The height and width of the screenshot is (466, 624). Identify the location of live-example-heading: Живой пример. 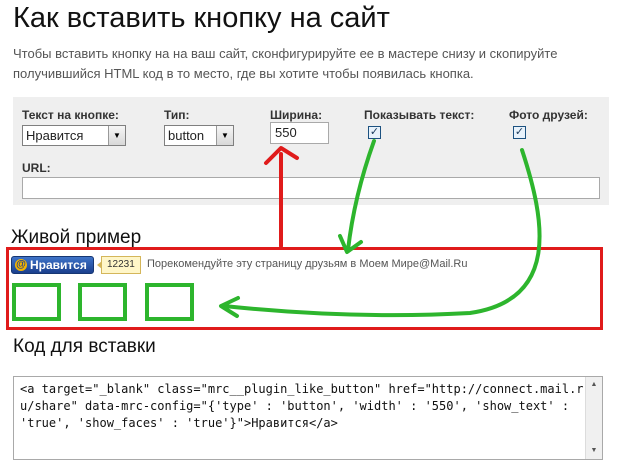
(76, 237).